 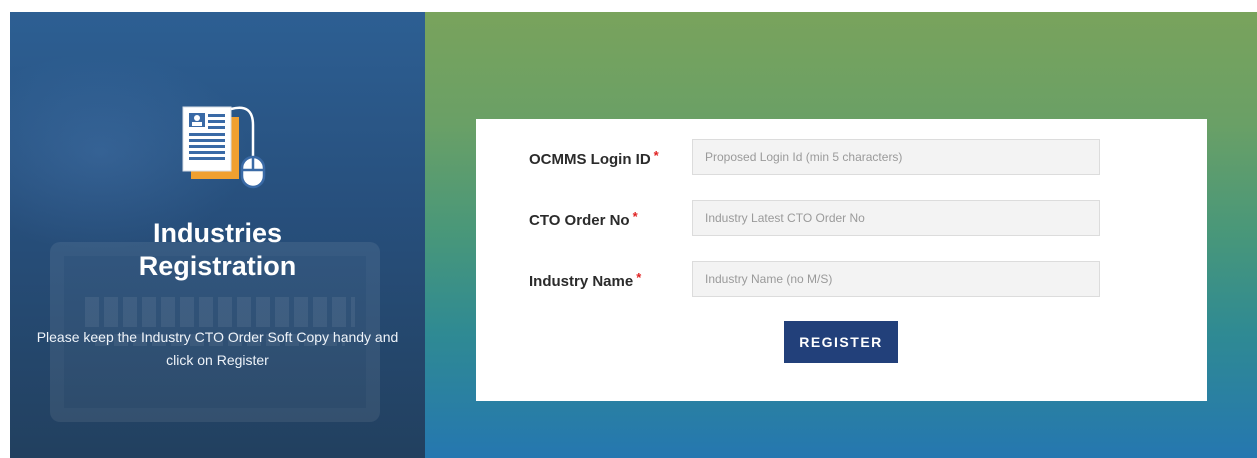 I want to click on register-button: REGISTER, so click(x=841, y=342).